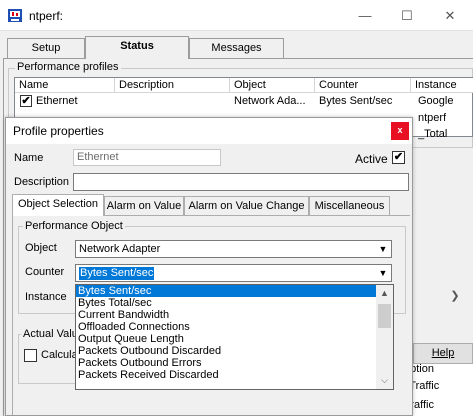 Image resolution: width=473 pixels, height=416 pixels. I want to click on close-icon: x, so click(400, 130).